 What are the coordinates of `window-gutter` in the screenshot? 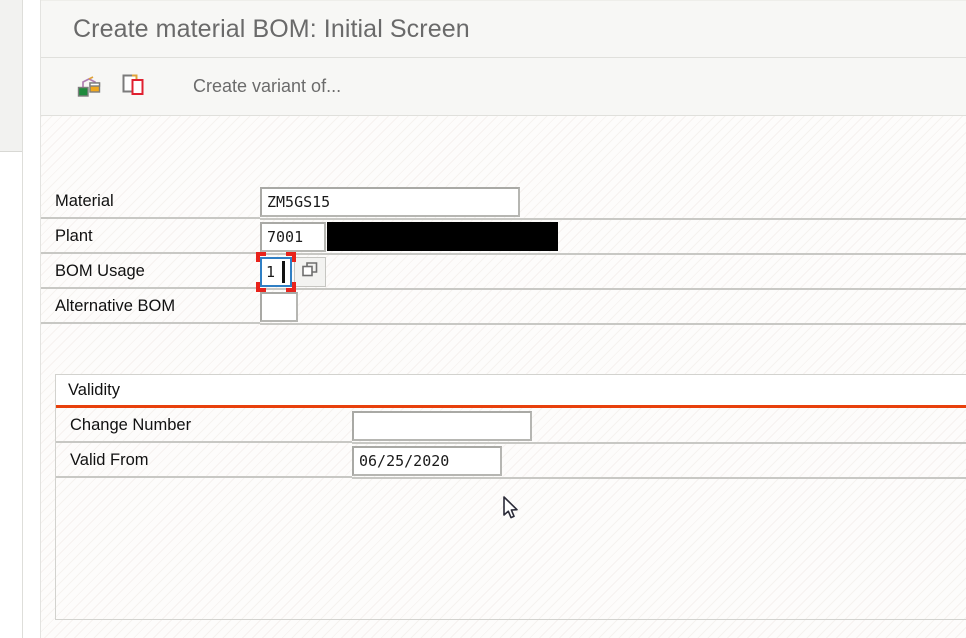 It's located at (32, 319).